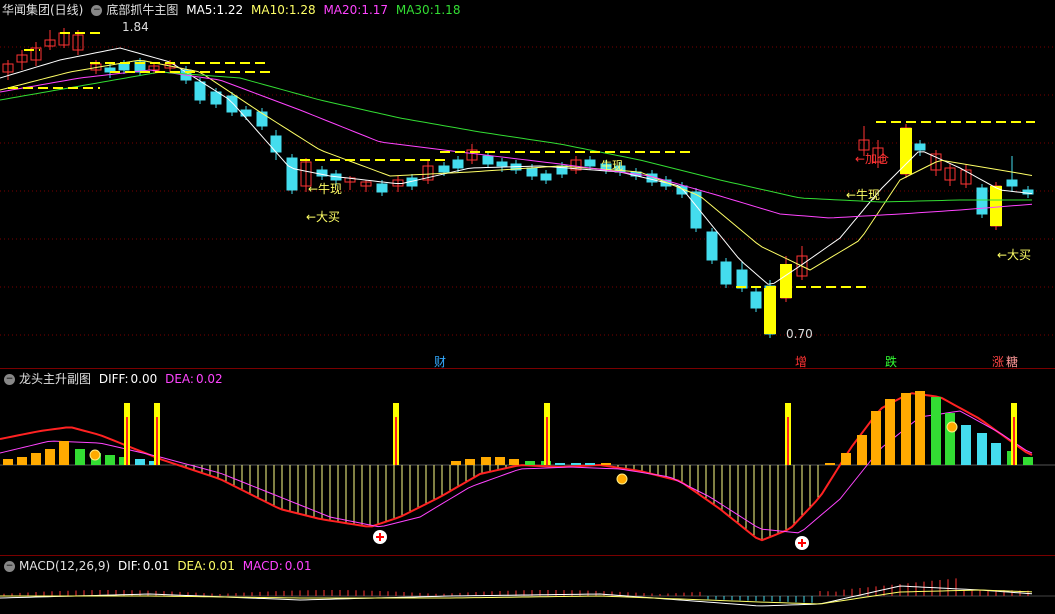 The height and width of the screenshot is (614, 1055). I want to click on diff-label: DIFF:, so click(113, 379).